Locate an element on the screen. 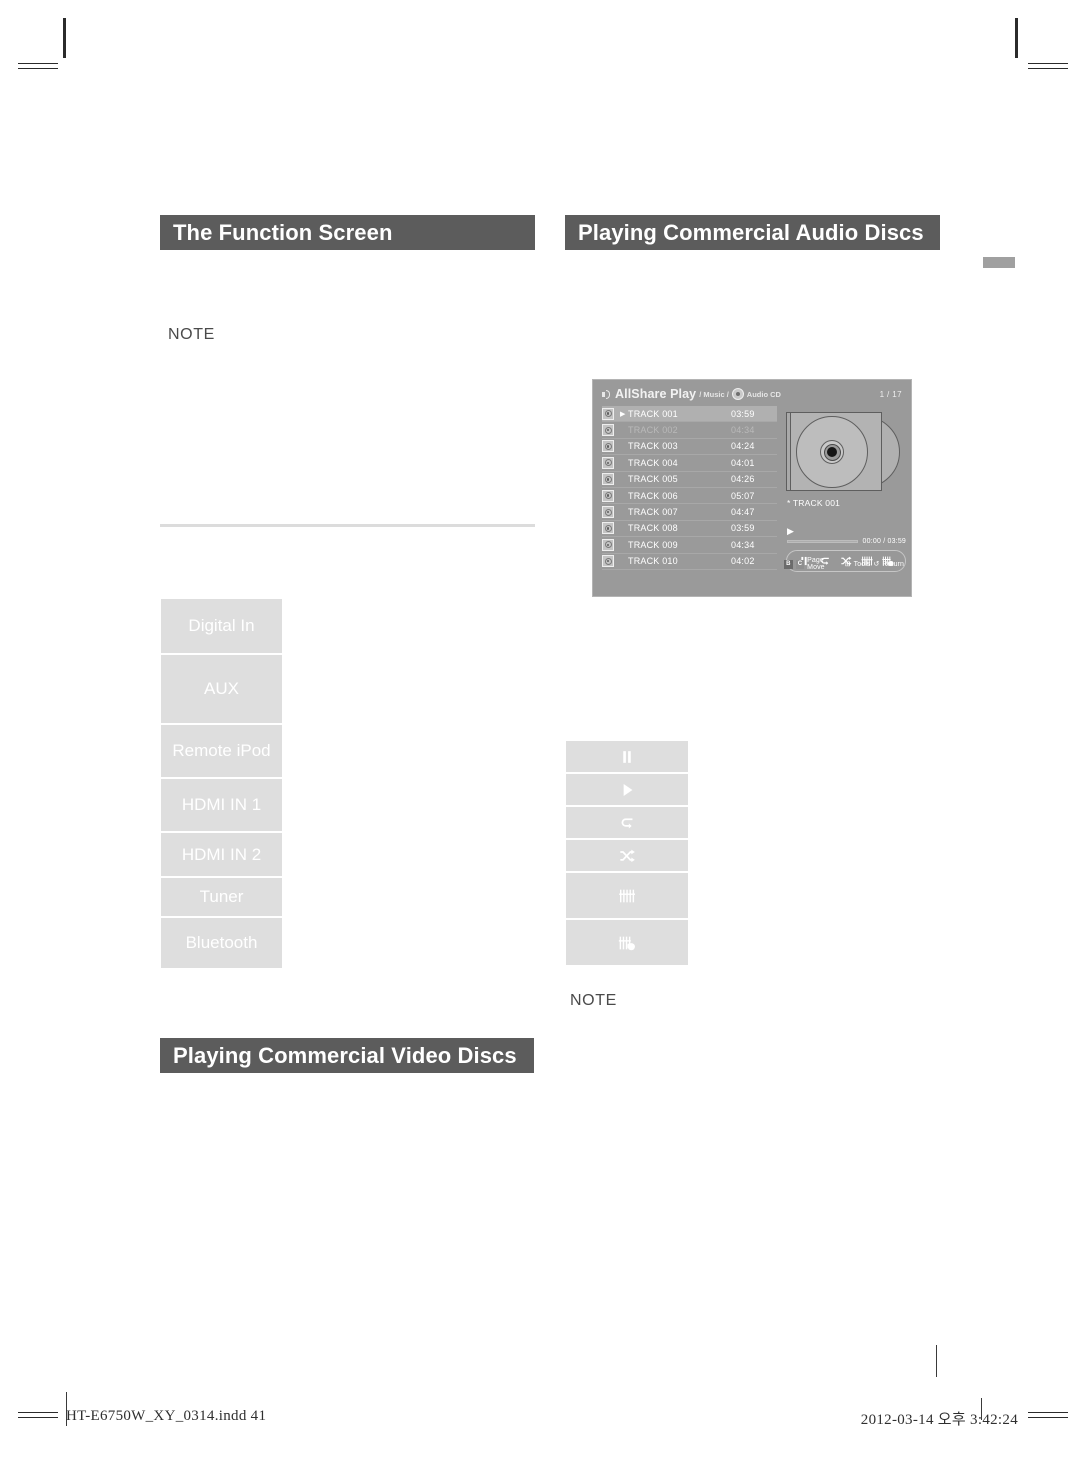  repeat-icon is located at coordinates (627, 822).